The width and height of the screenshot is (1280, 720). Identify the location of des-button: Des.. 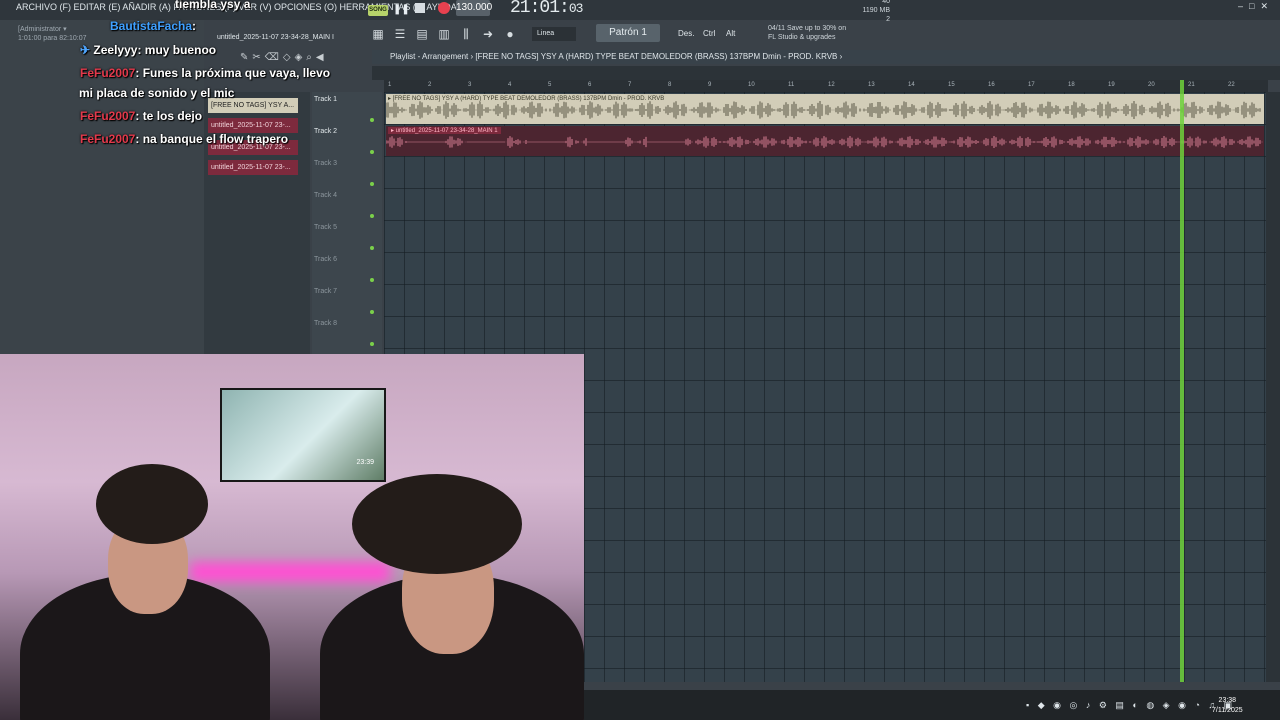
(686, 34).